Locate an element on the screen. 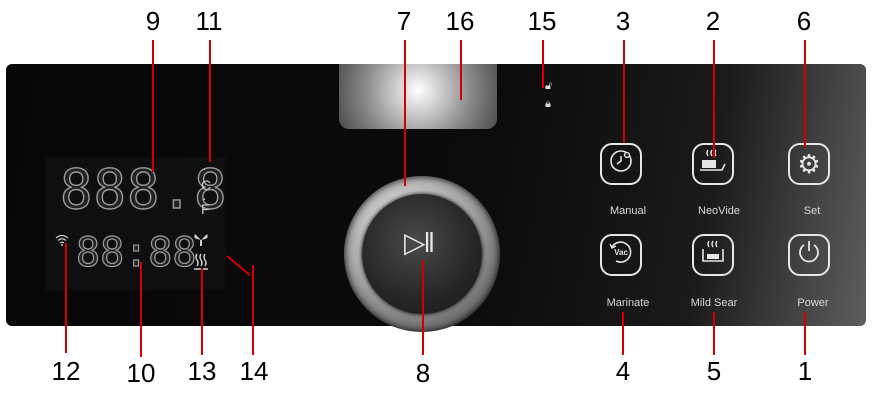 Image resolution: width=878 pixels, height=393 pixels. power-button is located at coordinates (809, 255).